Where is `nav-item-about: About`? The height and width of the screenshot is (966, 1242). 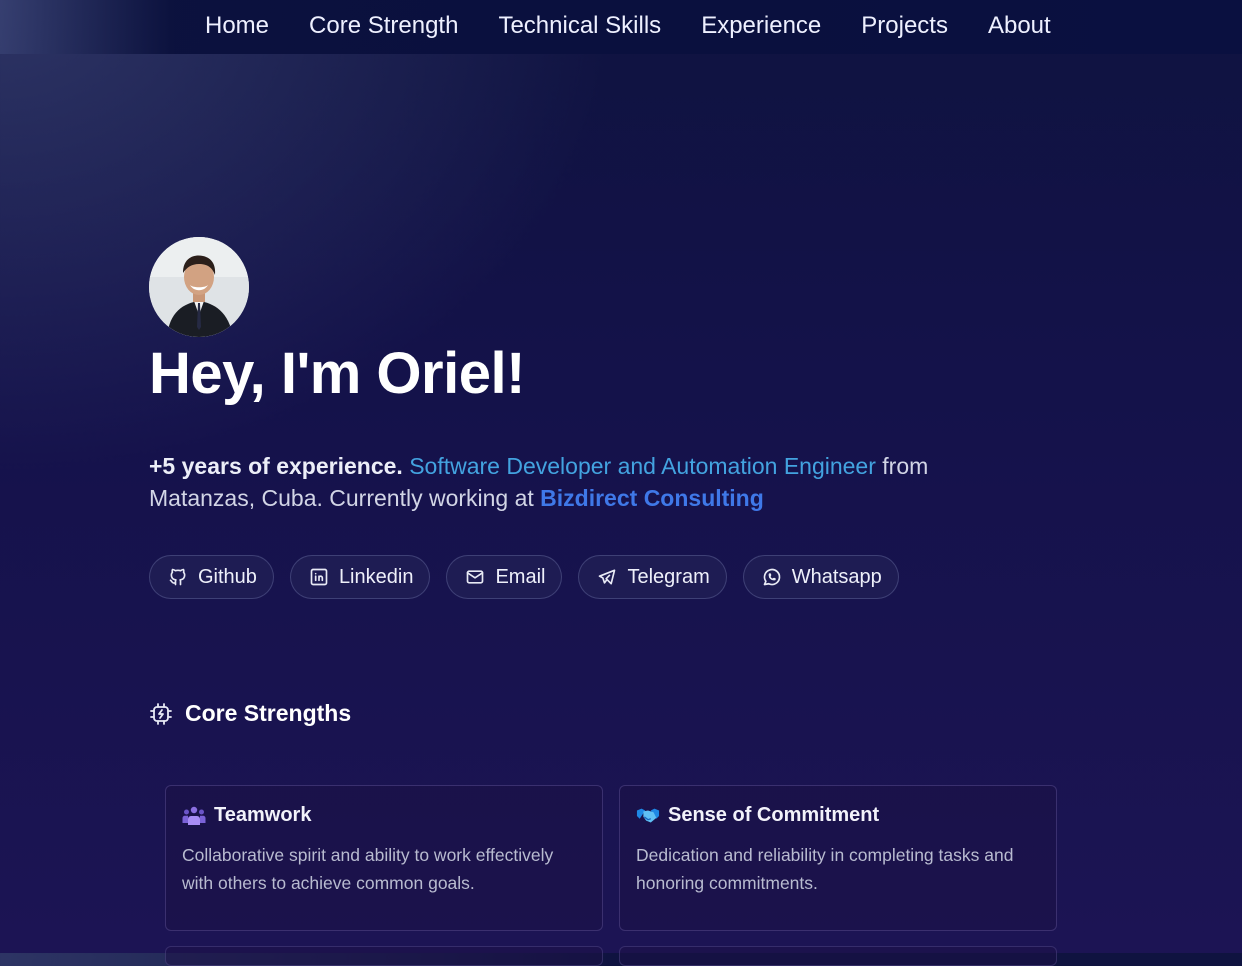
nav-item-about: About is located at coordinates (1019, 26).